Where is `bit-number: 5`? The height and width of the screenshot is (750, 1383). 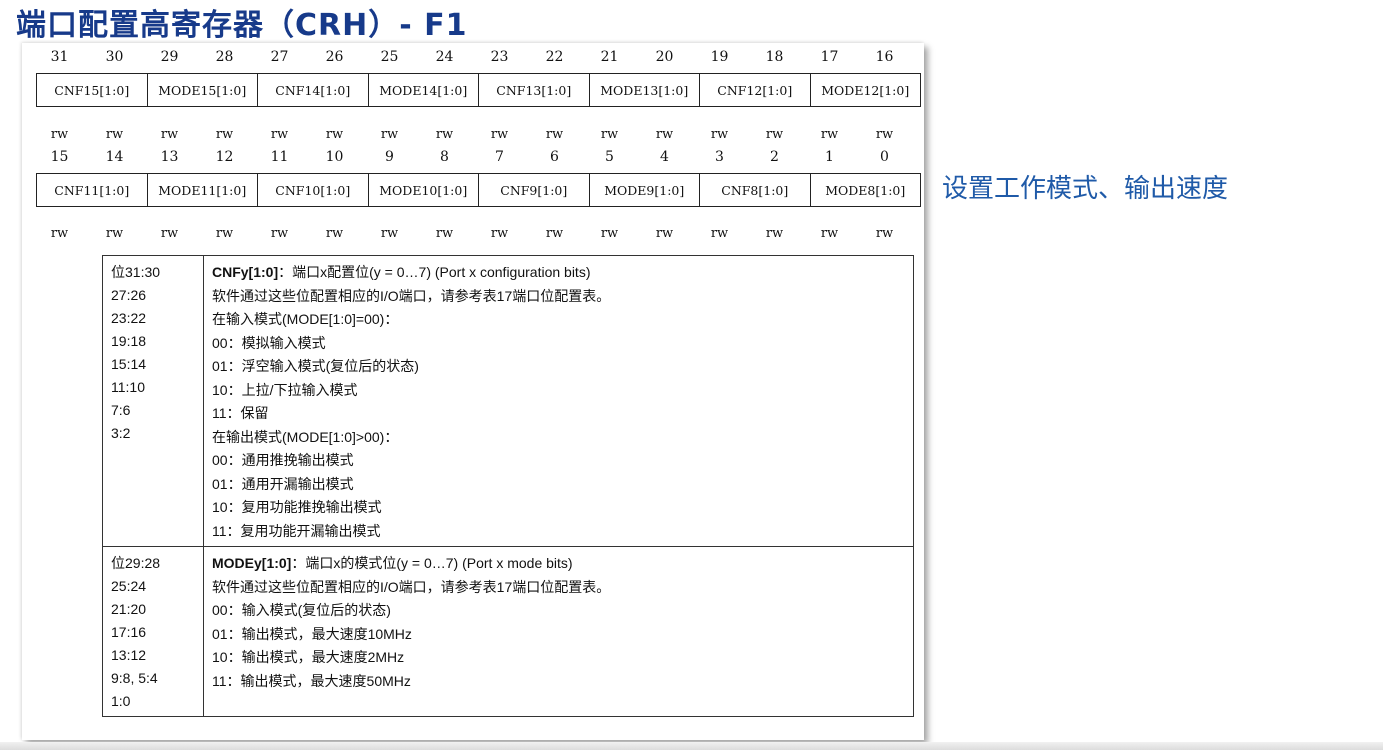
bit-number: 5 is located at coordinates (609, 157).